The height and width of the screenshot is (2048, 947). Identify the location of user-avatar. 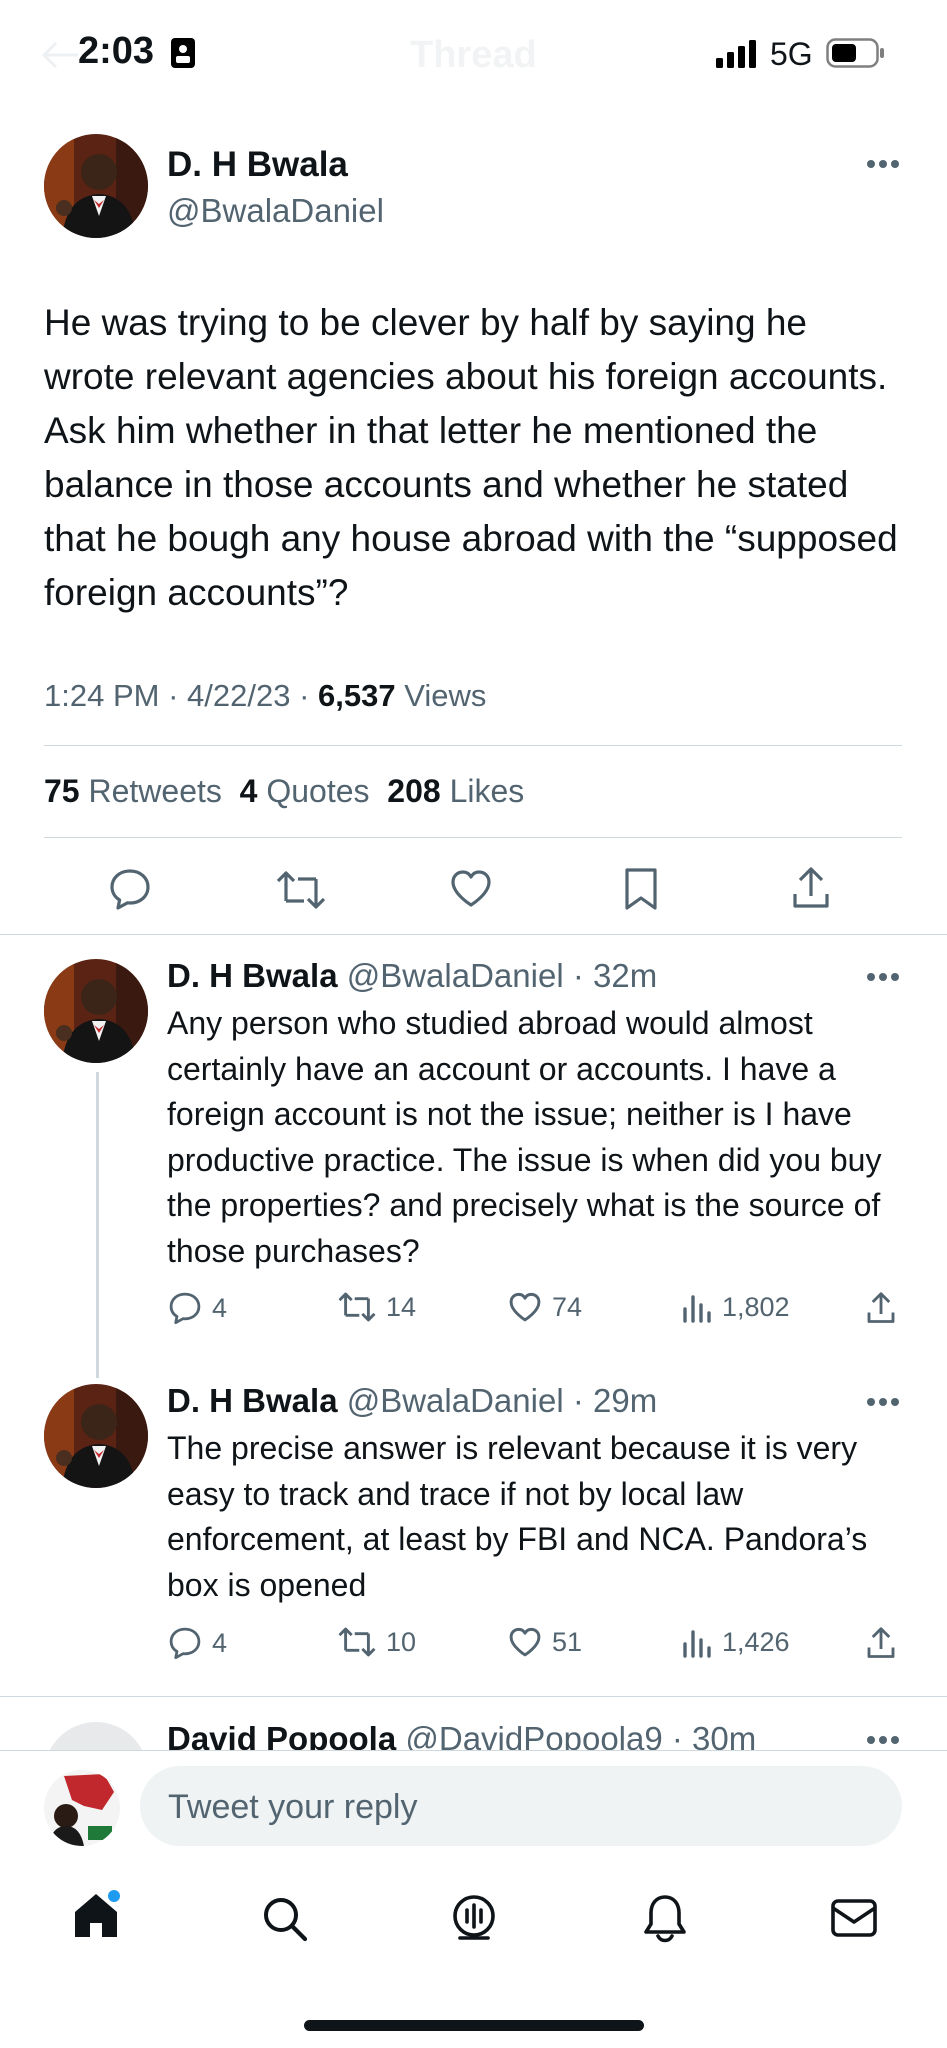
(82, 1808).